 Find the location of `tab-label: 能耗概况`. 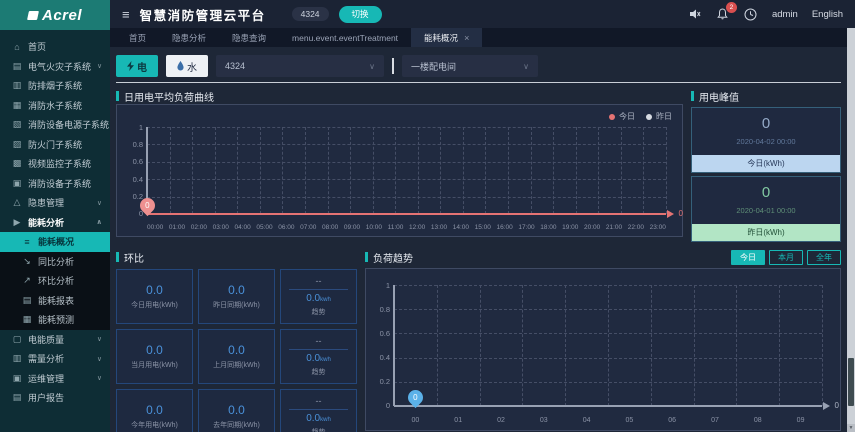

tab-label: 能耗概况 is located at coordinates (441, 37).